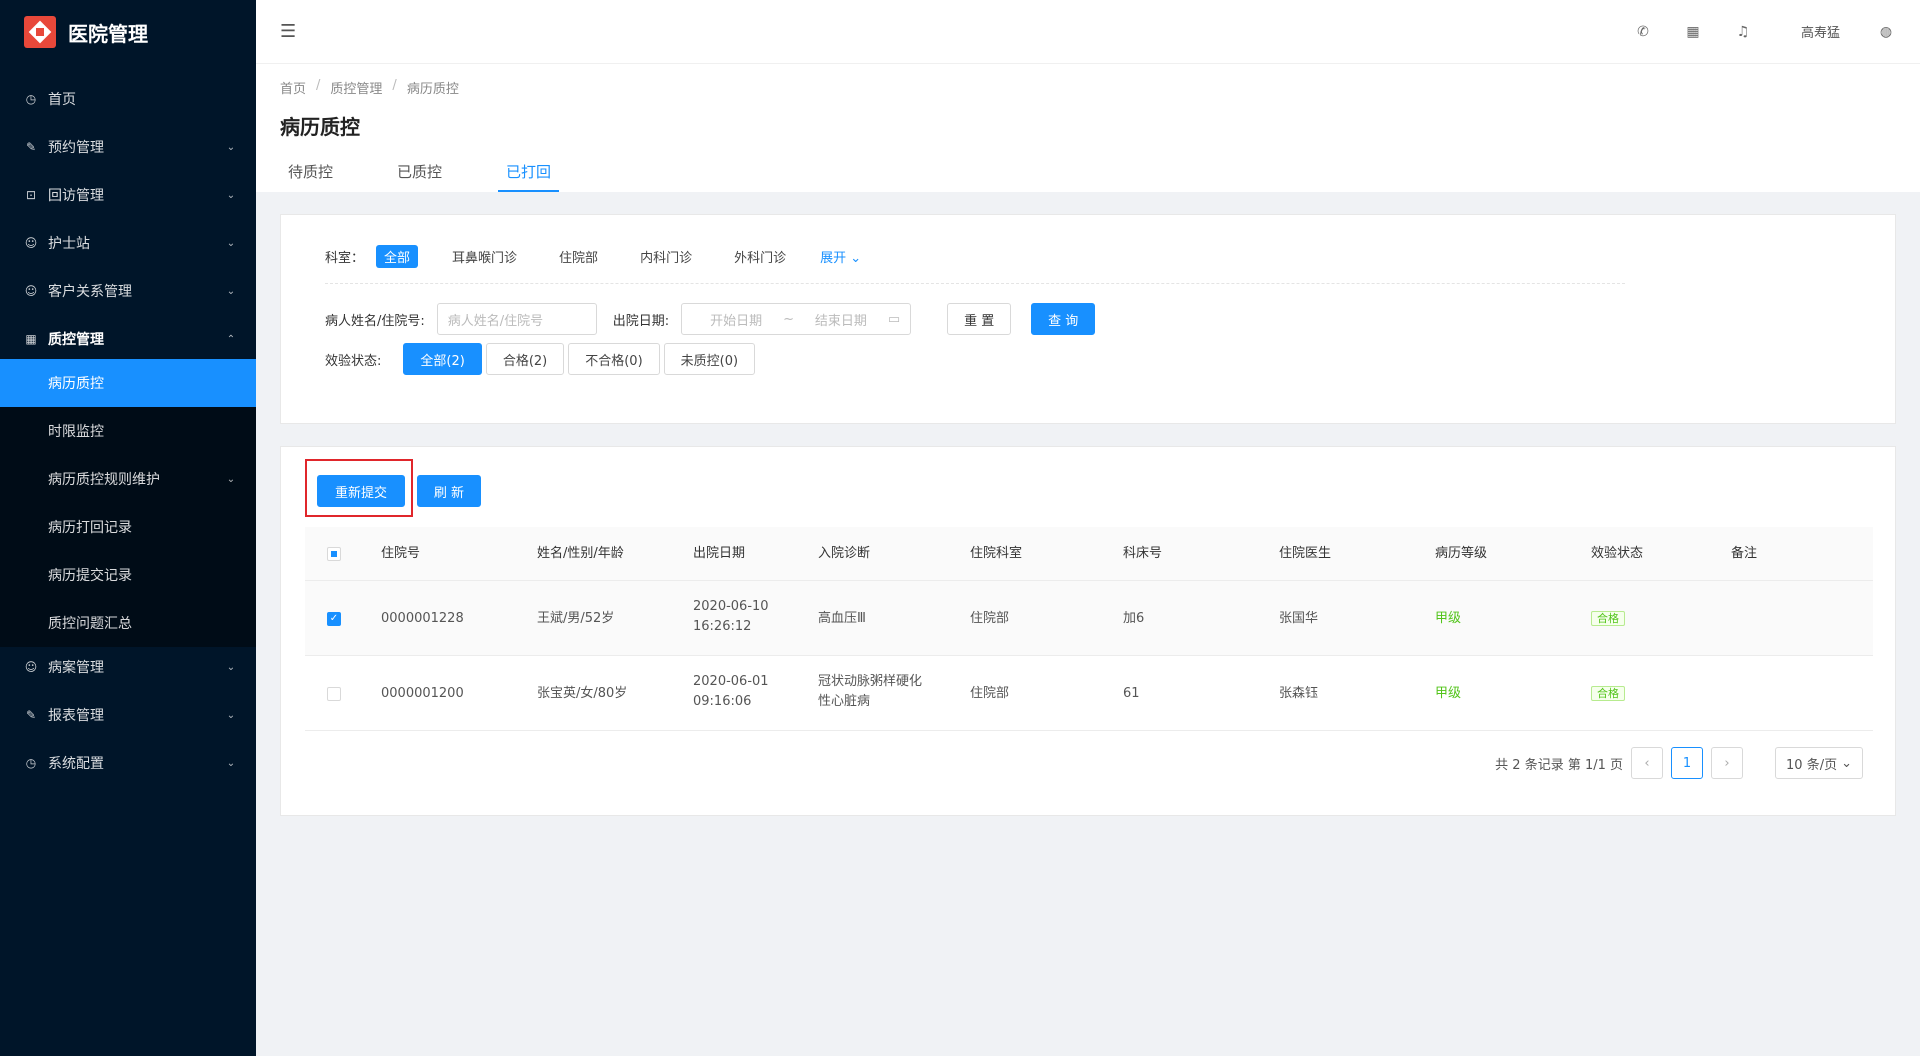 The width and height of the screenshot is (1920, 1056). I want to click on sidebar-item-label: 护士站, so click(69, 244).